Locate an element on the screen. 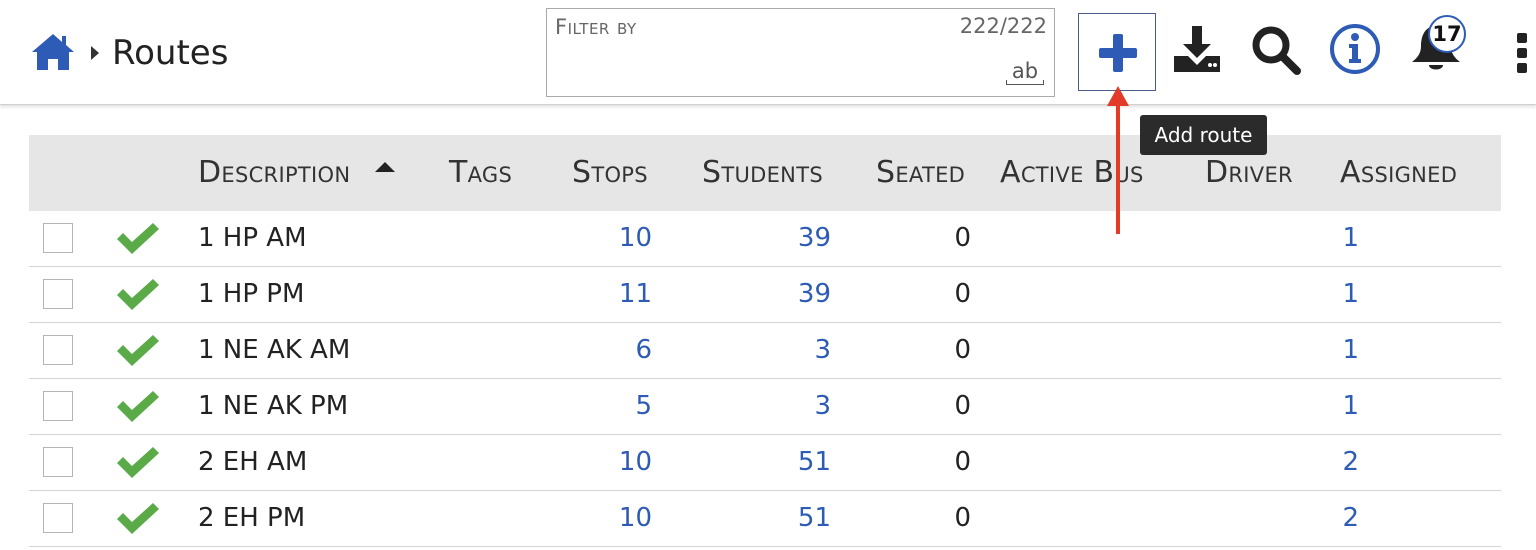  sort-ascending-icon is located at coordinates (385, 167).